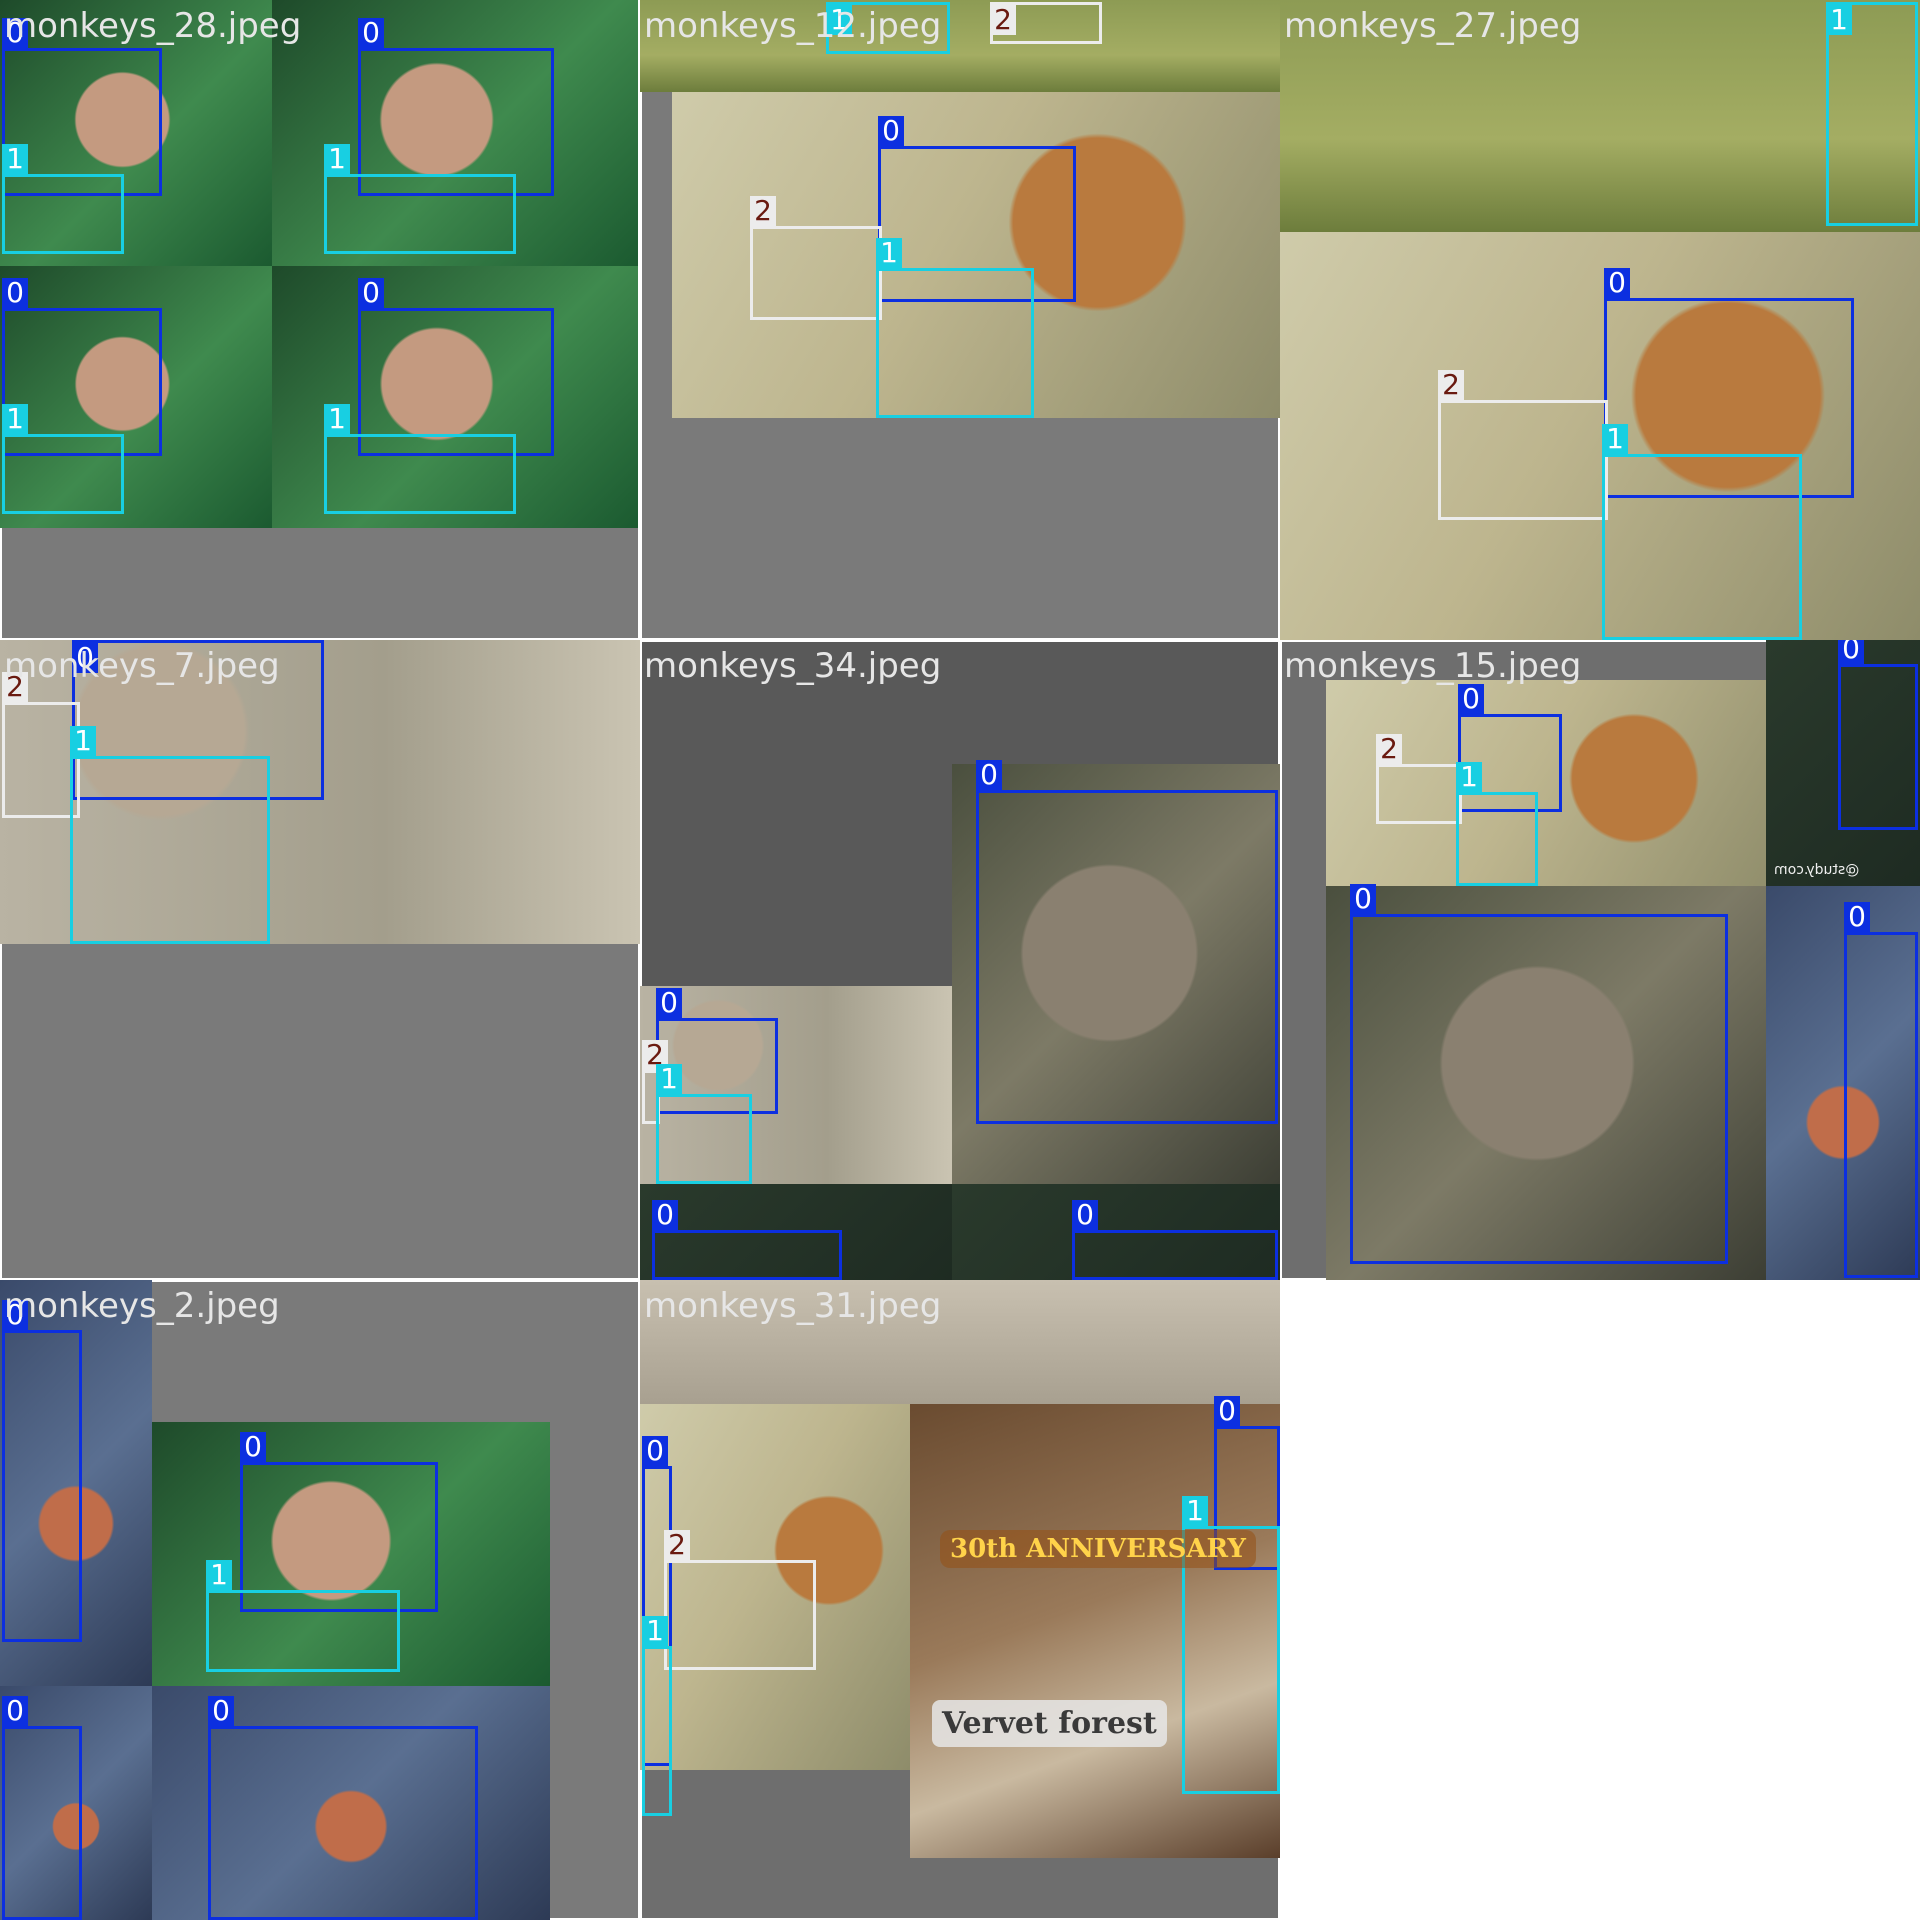 Image resolution: width=1920 pixels, height=1920 pixels. I want to click on tile-monkeys-15: @study.com monkeys_15.jpeg 0 2 1 0 0 0, so click(1600, 960).